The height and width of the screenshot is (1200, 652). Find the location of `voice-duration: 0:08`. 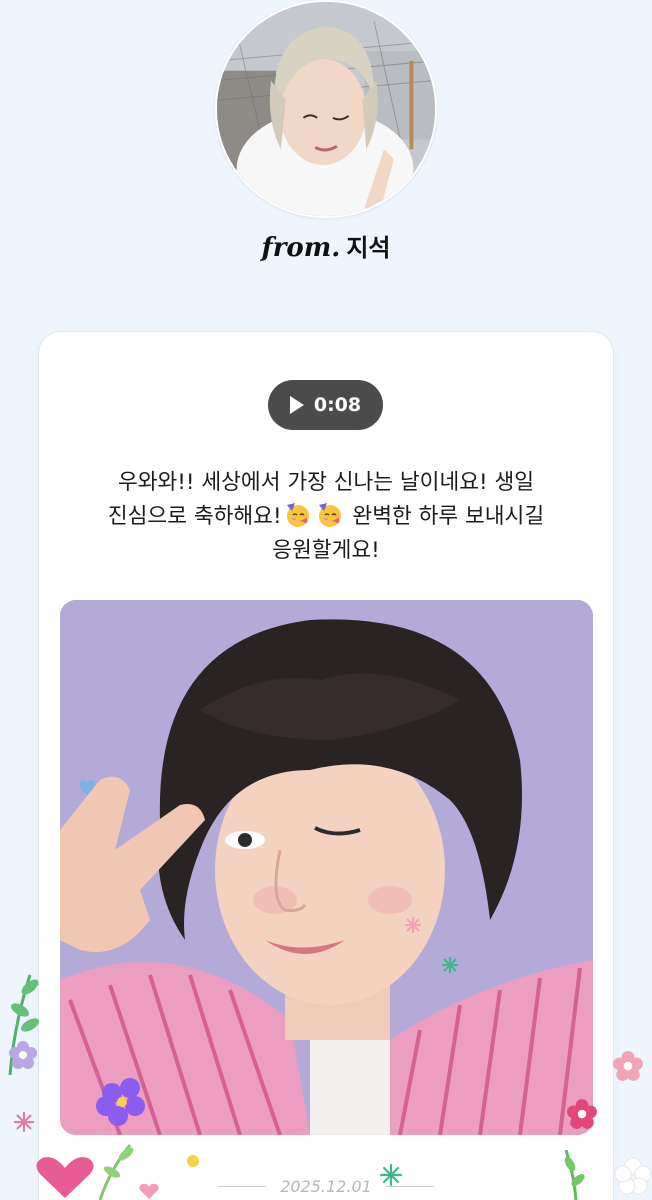

voice-duration: 0:08 is located at coordinates (337, 405).